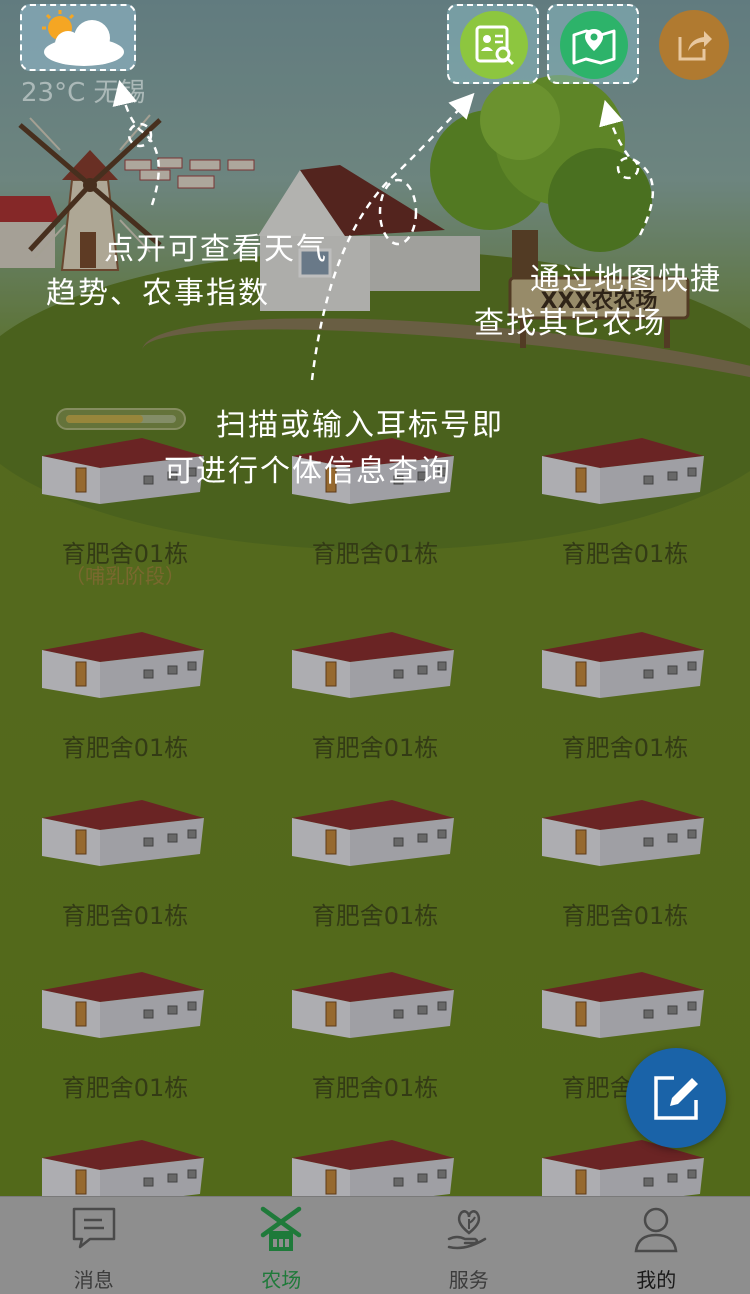 The width and height of the screenshot is (750, 1294). I want to click on tab-label: 服务, so click(468, 1280).